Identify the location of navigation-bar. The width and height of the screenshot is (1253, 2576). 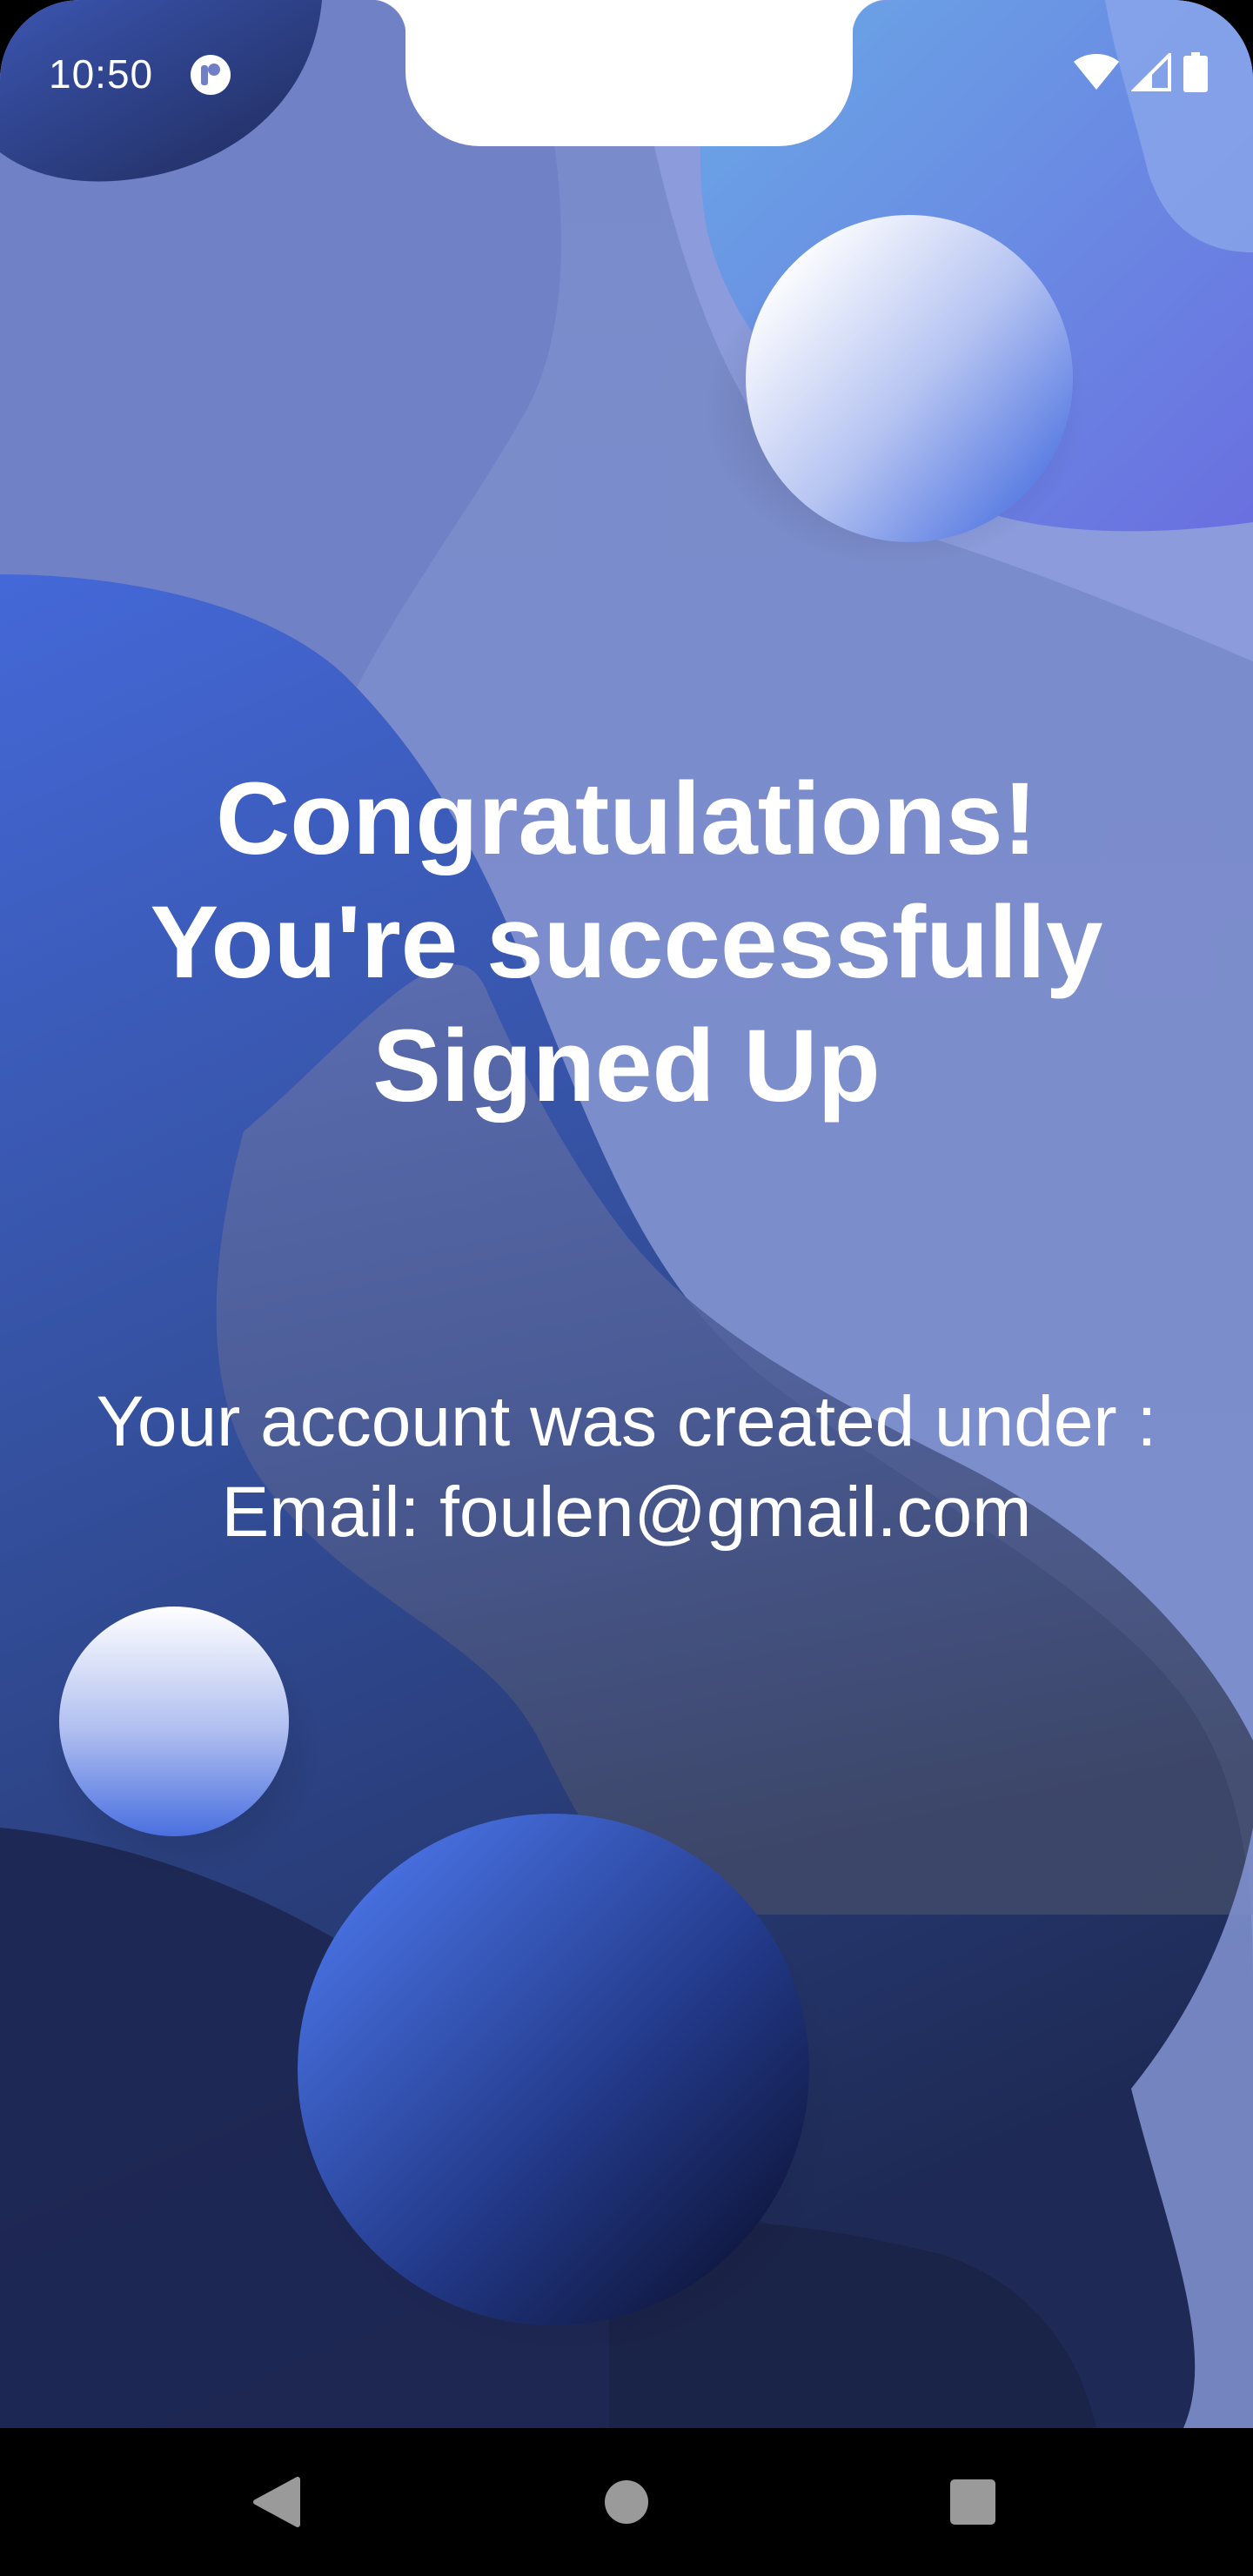
(626, 2502).